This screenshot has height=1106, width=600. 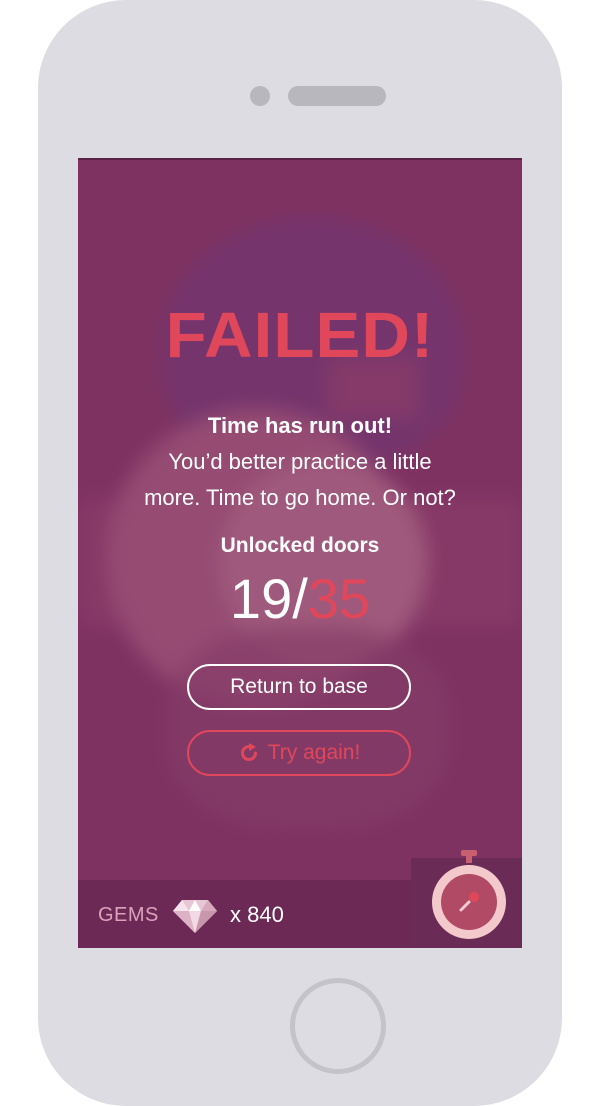 What do you see at coordinates (261, 598) in the screenshot?
I see `doors-unlocked-value: 19` at bounding box center [261, 598].